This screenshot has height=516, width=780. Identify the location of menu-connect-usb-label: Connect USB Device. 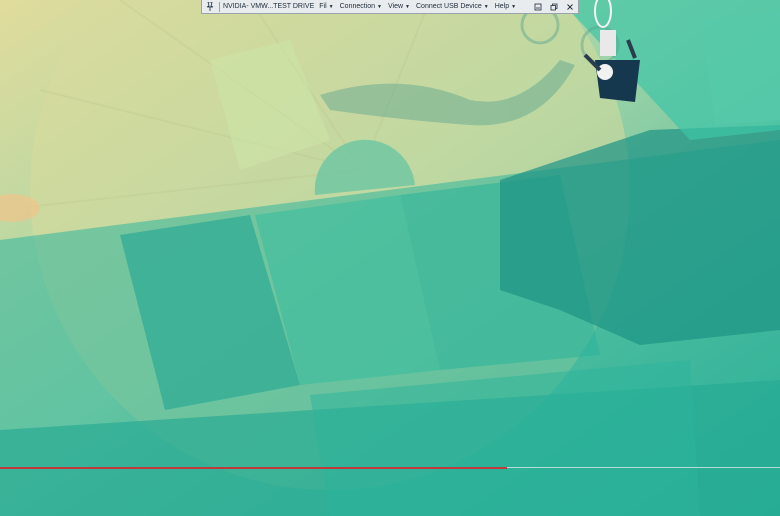
(449, 6).